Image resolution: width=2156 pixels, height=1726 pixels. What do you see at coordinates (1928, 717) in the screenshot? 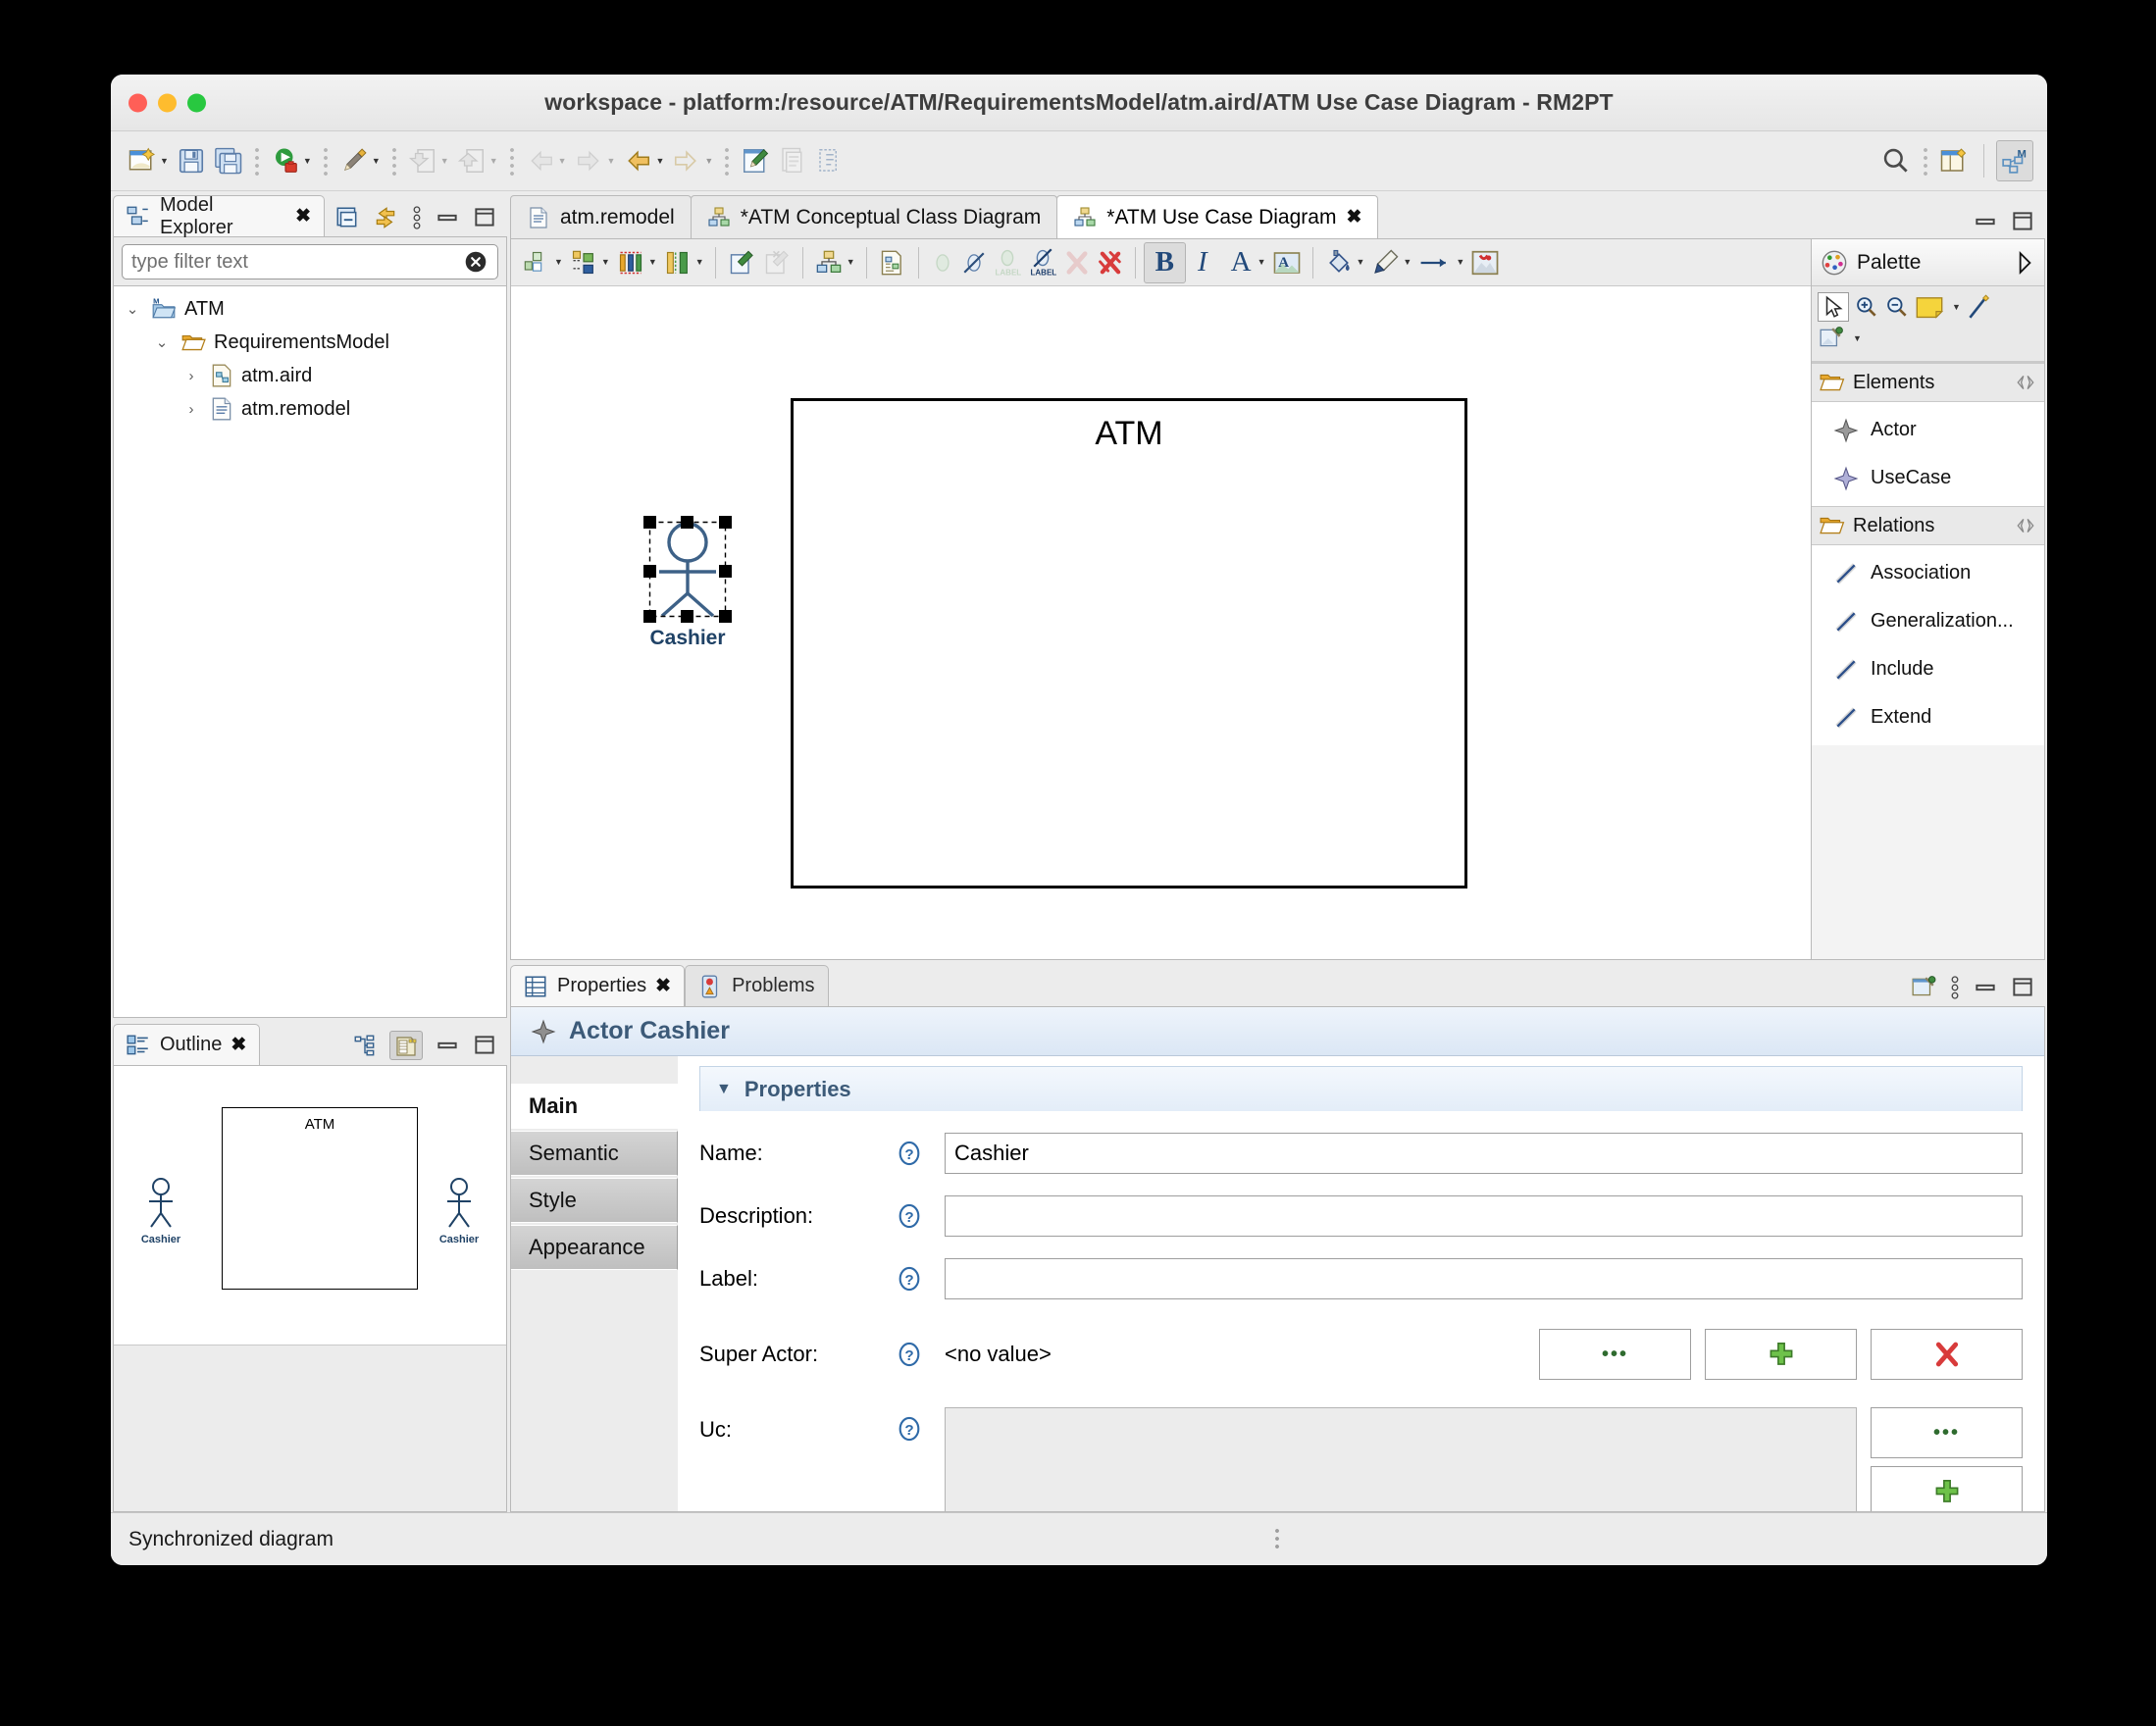
I see `palette-item-extend: Extend` at bounding box center [1928, 717].